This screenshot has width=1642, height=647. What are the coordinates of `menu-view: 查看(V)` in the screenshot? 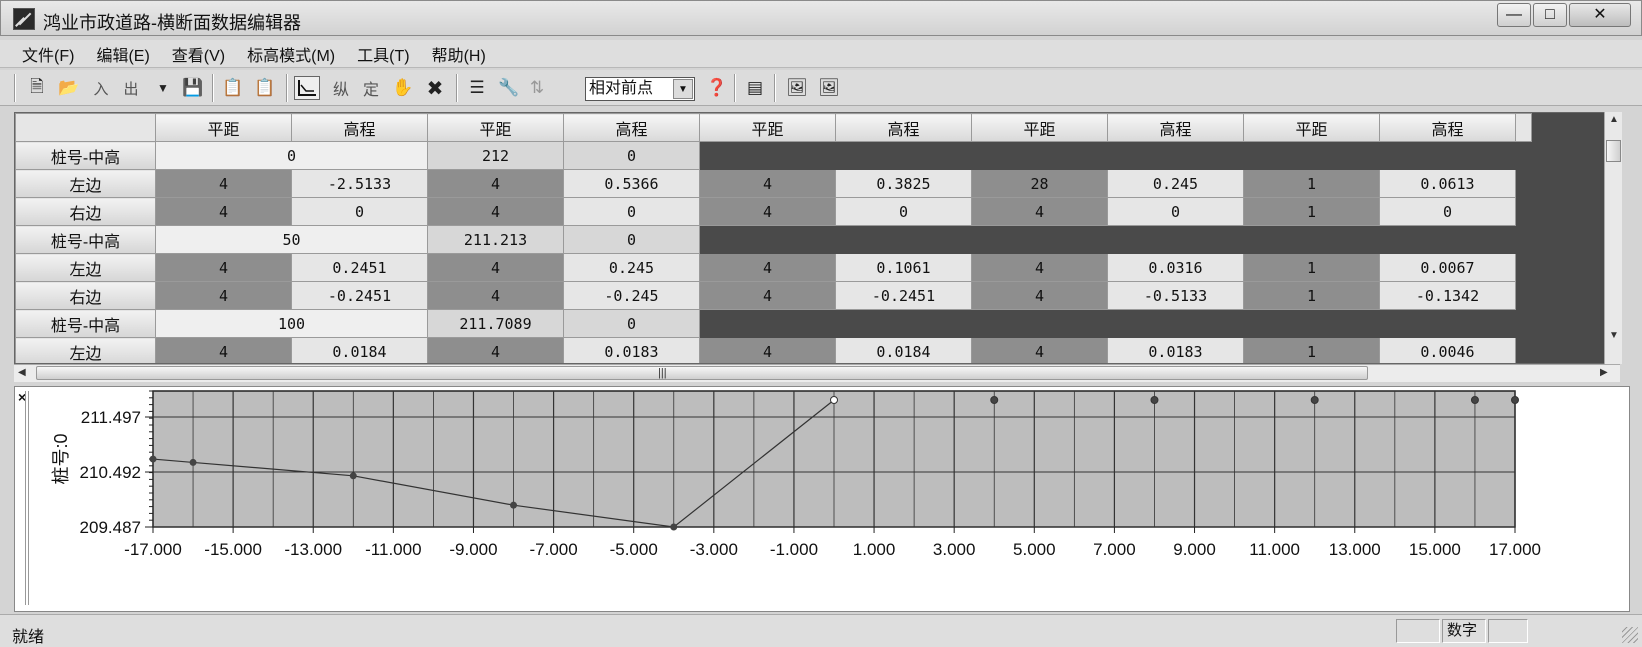 It's located at (198, 54).